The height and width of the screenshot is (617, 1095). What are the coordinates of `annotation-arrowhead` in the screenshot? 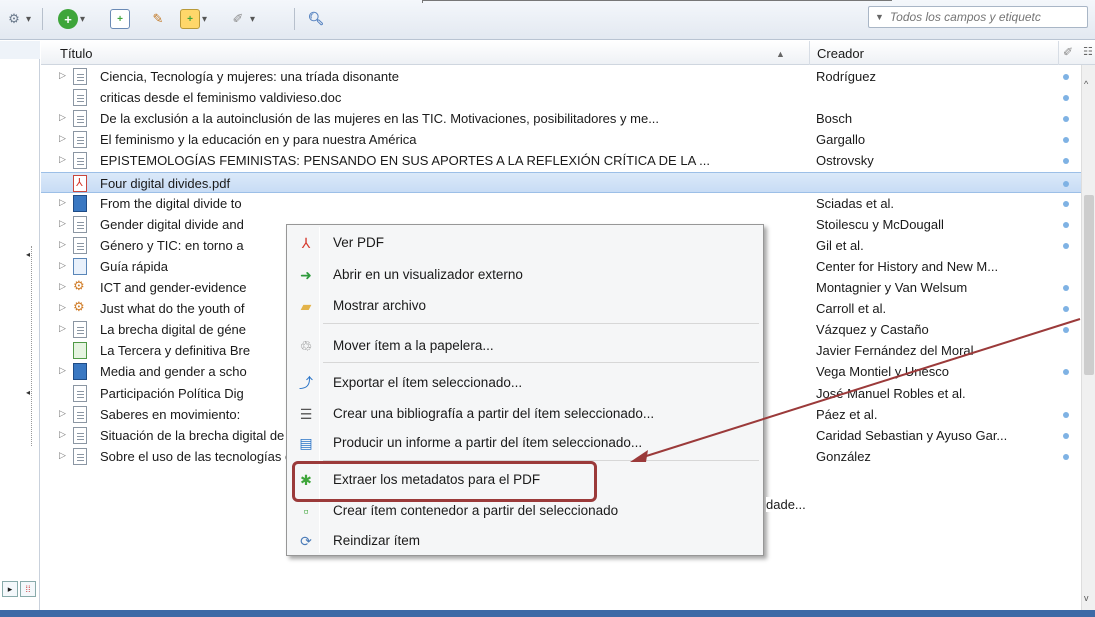 It's located at (639, 456).